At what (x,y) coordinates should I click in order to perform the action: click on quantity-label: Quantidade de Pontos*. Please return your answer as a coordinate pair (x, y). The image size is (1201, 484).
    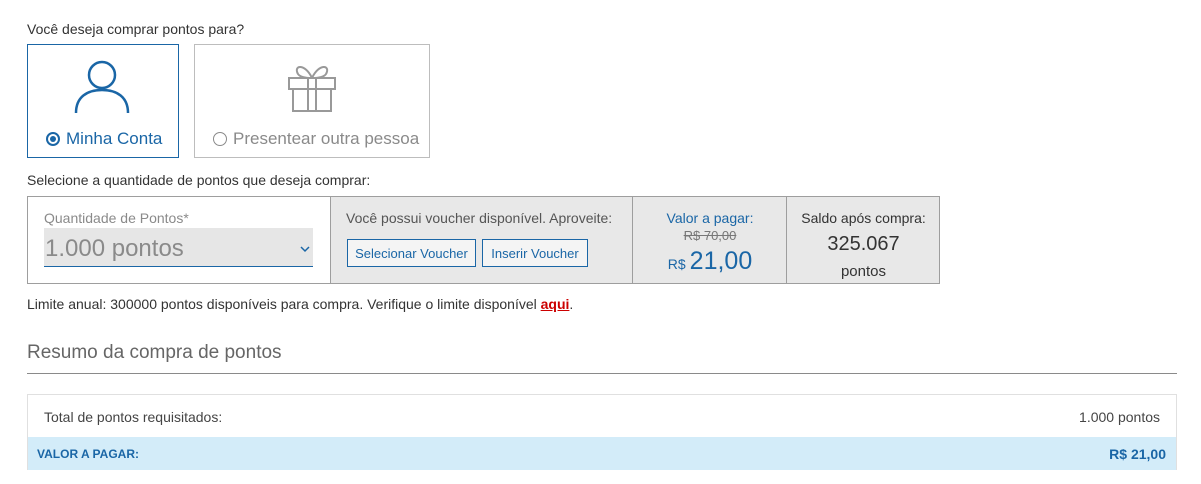
    Looking at the image, I should click on (116, 218).